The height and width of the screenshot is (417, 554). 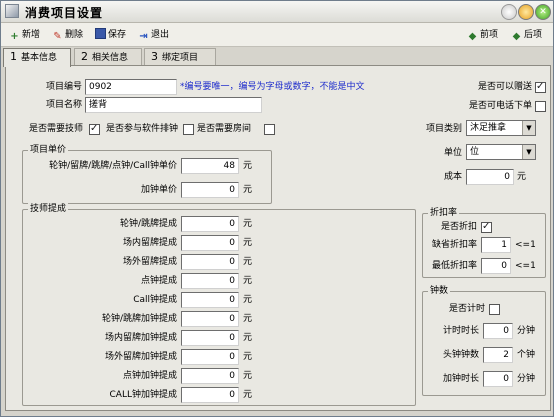 I want to click on discount-group: 折扣率 是否折扣 缺省折扣率 1 <=1 最低折扣率 0 <=1, so click(x=484, y=242).